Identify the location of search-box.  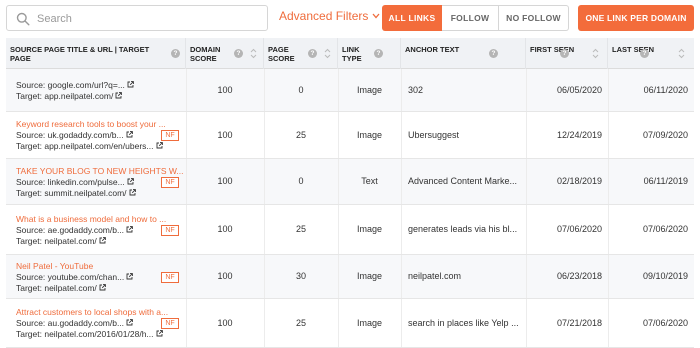
(137, 18).